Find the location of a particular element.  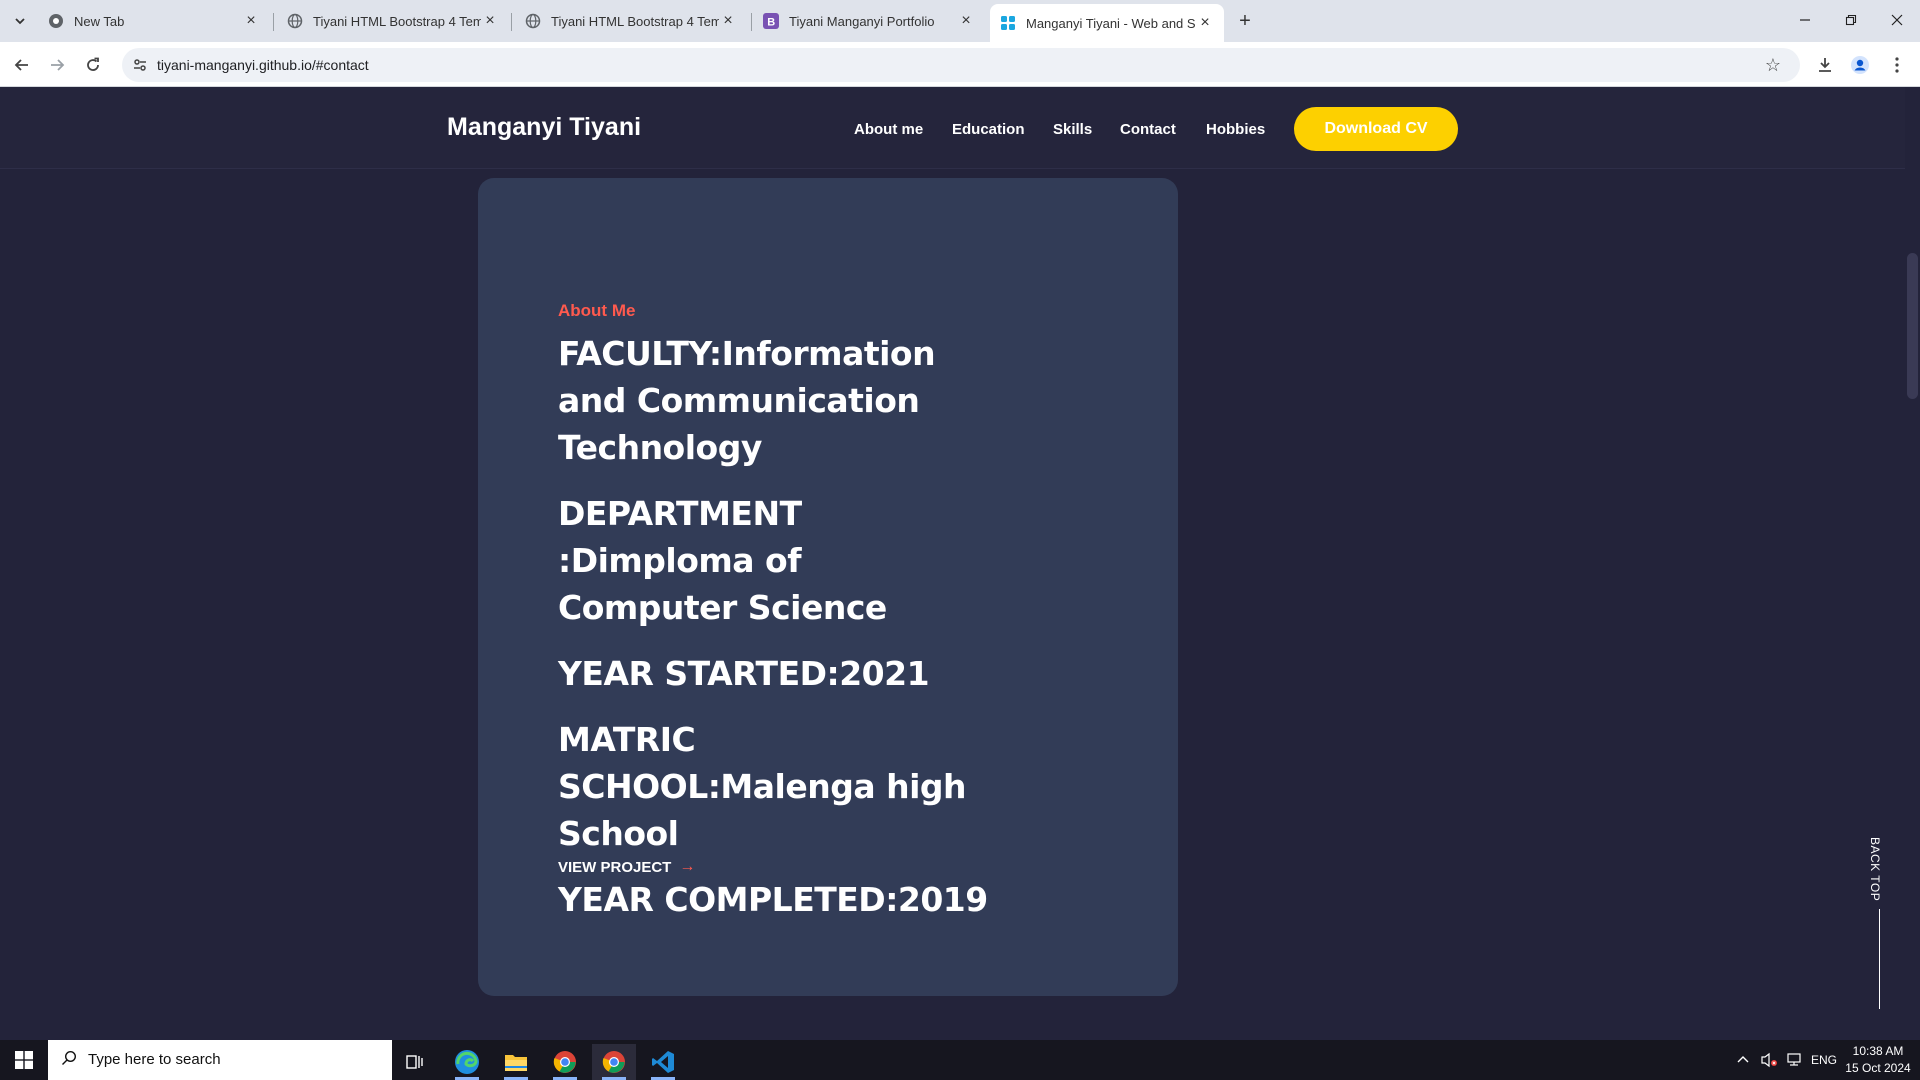

scrollbar-thumb is located at coordinates (1912, 326).